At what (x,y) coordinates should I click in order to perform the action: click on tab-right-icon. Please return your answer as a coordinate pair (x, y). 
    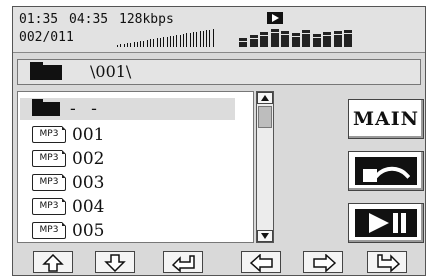
    Looking at the image, I should click on (388, 263).